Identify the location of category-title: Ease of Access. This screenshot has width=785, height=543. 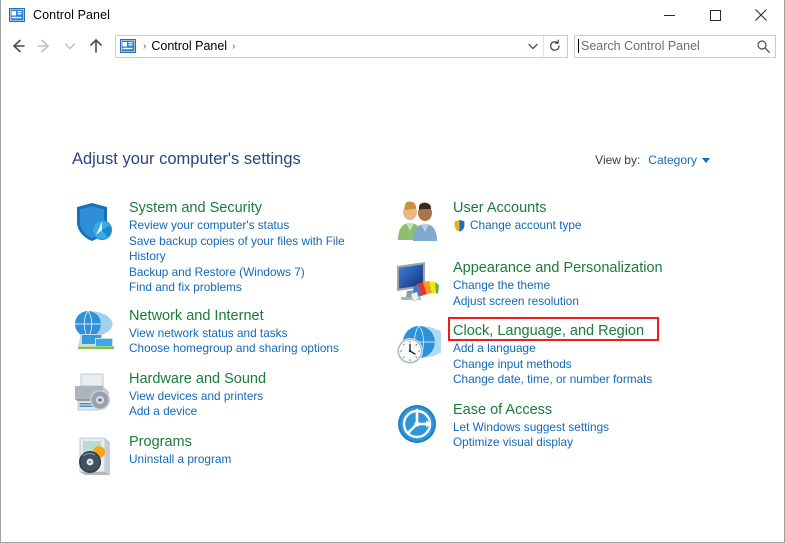
(573, 410).